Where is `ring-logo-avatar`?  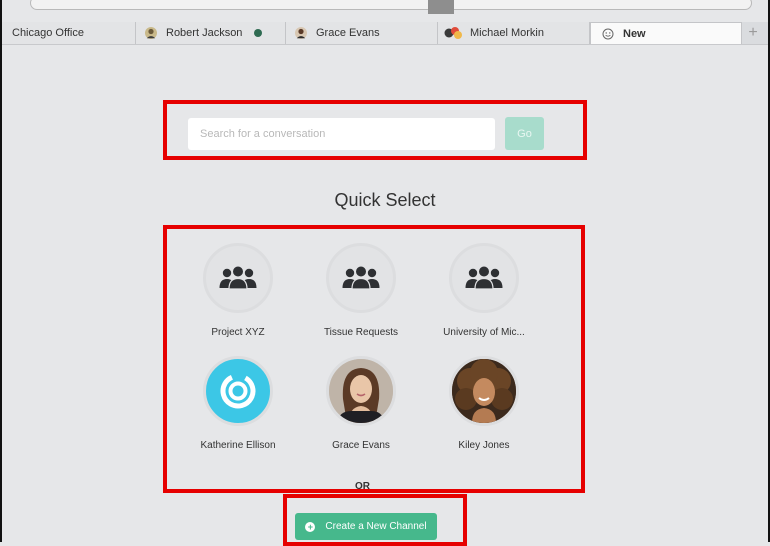 ring-logo-avatar is located at coordinates (238, 391).